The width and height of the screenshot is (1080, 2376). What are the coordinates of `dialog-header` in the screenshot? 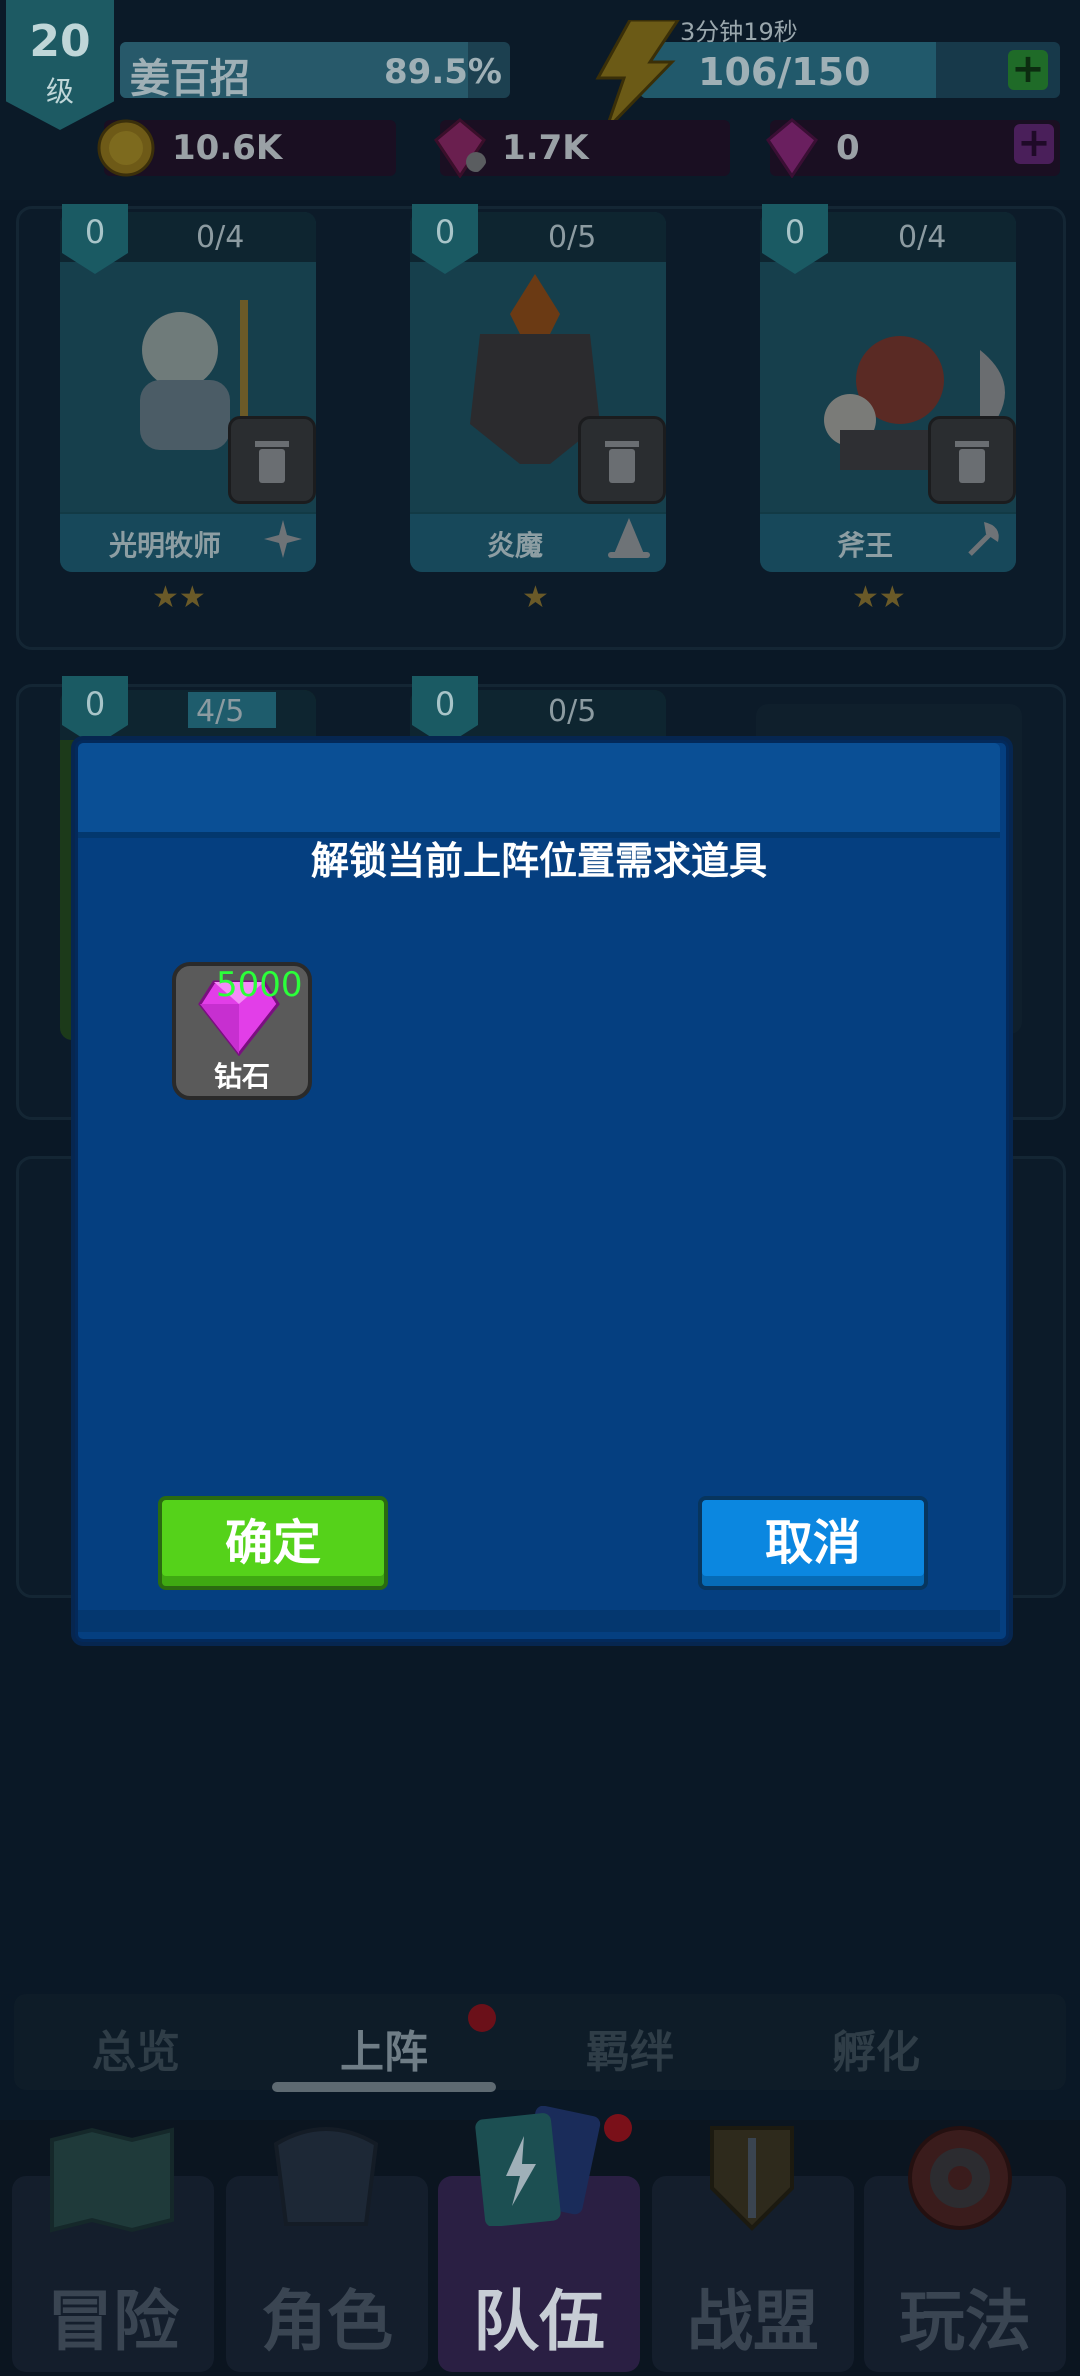 It's located at (539, 789).